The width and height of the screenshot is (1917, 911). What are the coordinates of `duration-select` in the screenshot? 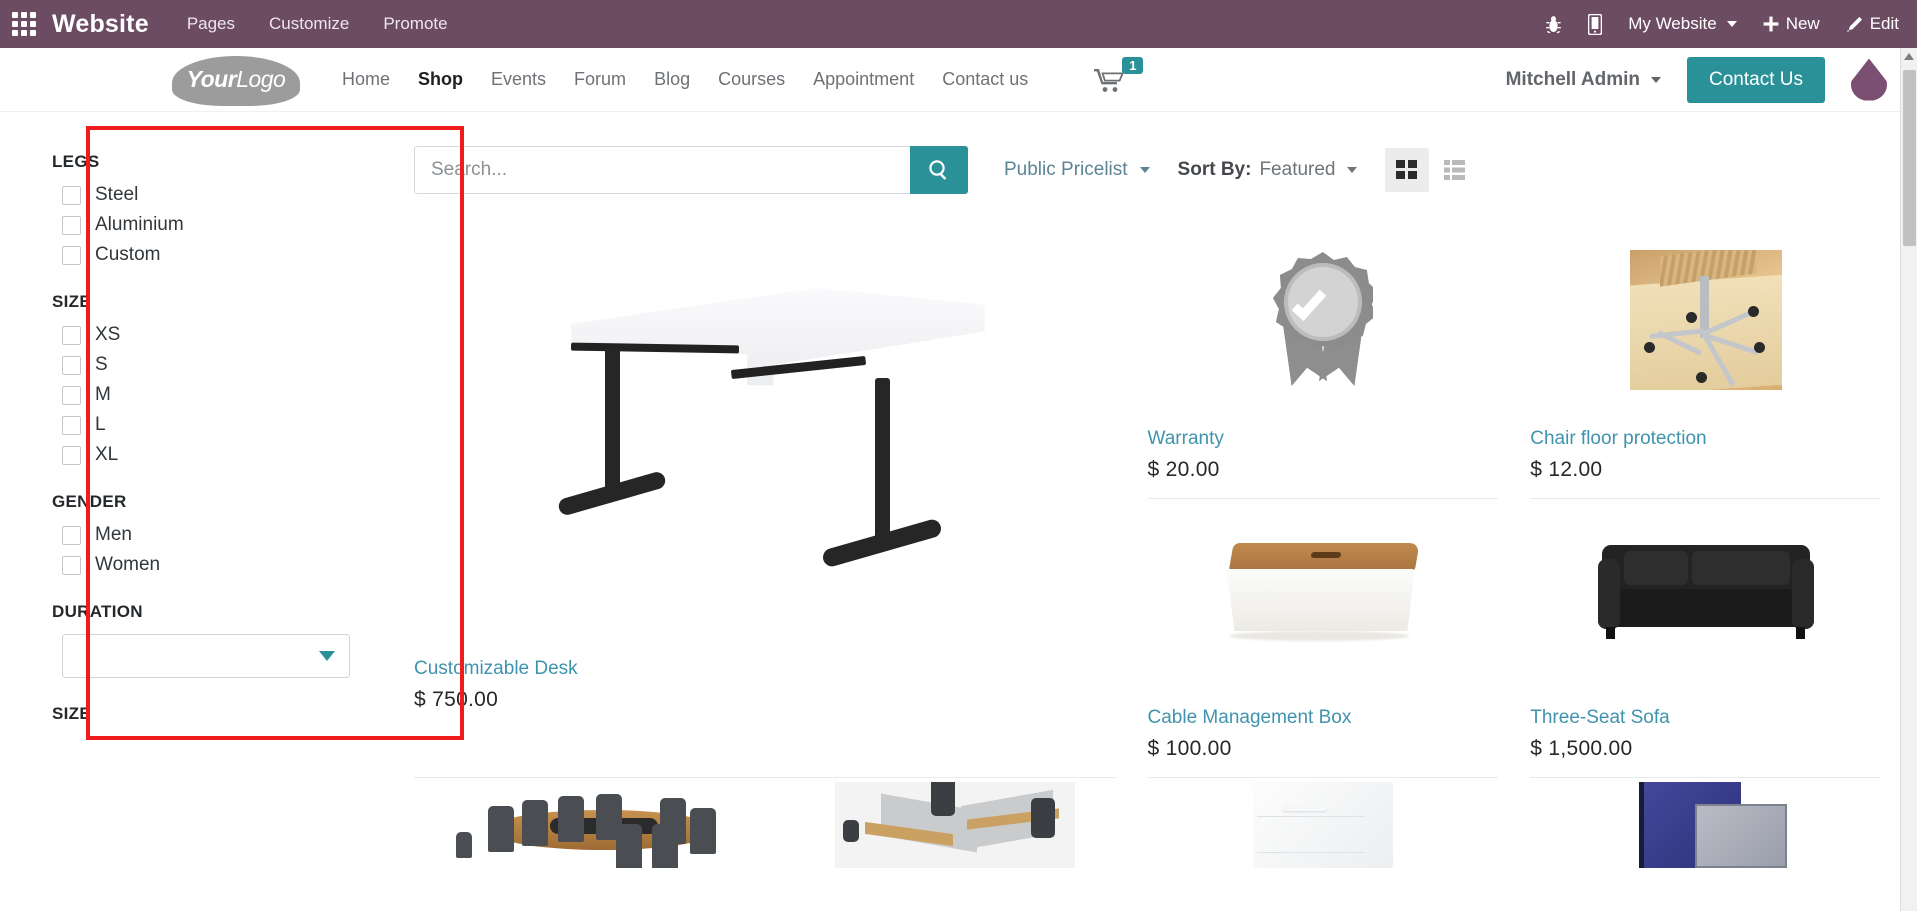 It's located at (206, 656).